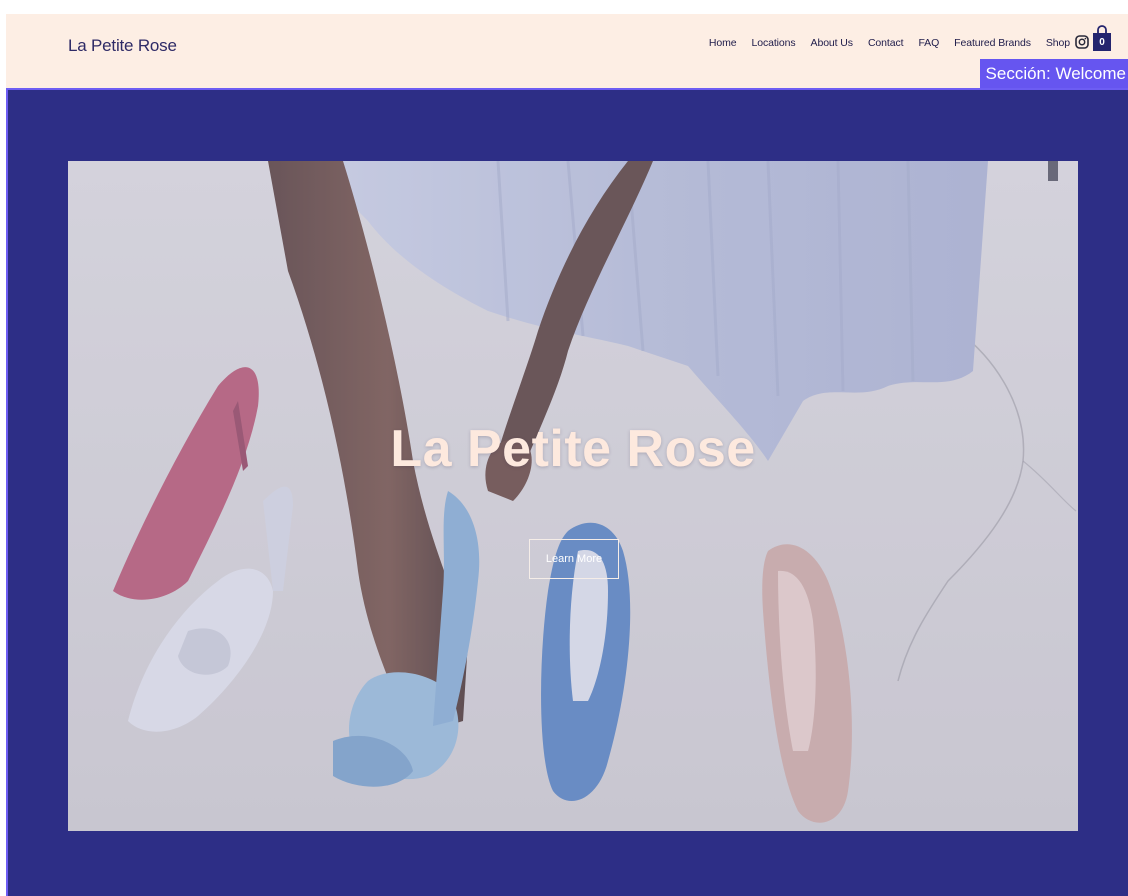 The image size is (1128, 896). Describe the element at coordinates (122, 46) in the screenshot. I see `site-logo: La Petite Rose` at that location.